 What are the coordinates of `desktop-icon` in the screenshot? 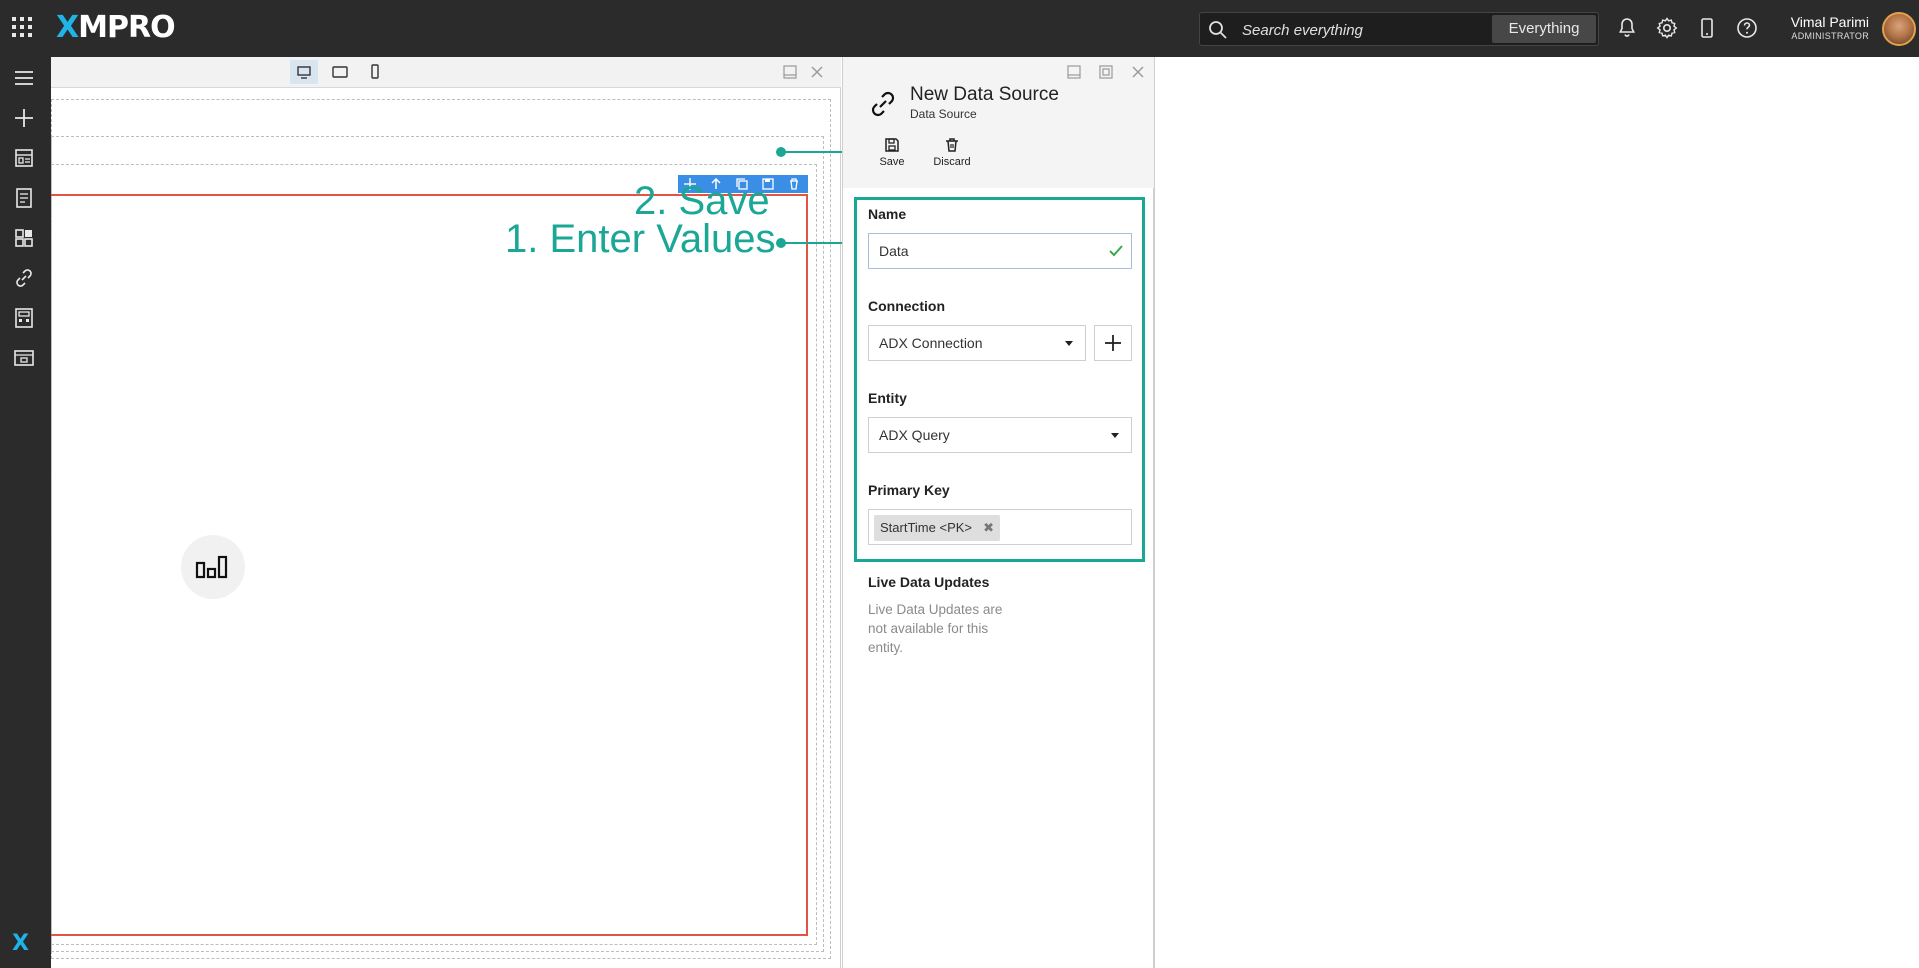 It's located at (304, 72).